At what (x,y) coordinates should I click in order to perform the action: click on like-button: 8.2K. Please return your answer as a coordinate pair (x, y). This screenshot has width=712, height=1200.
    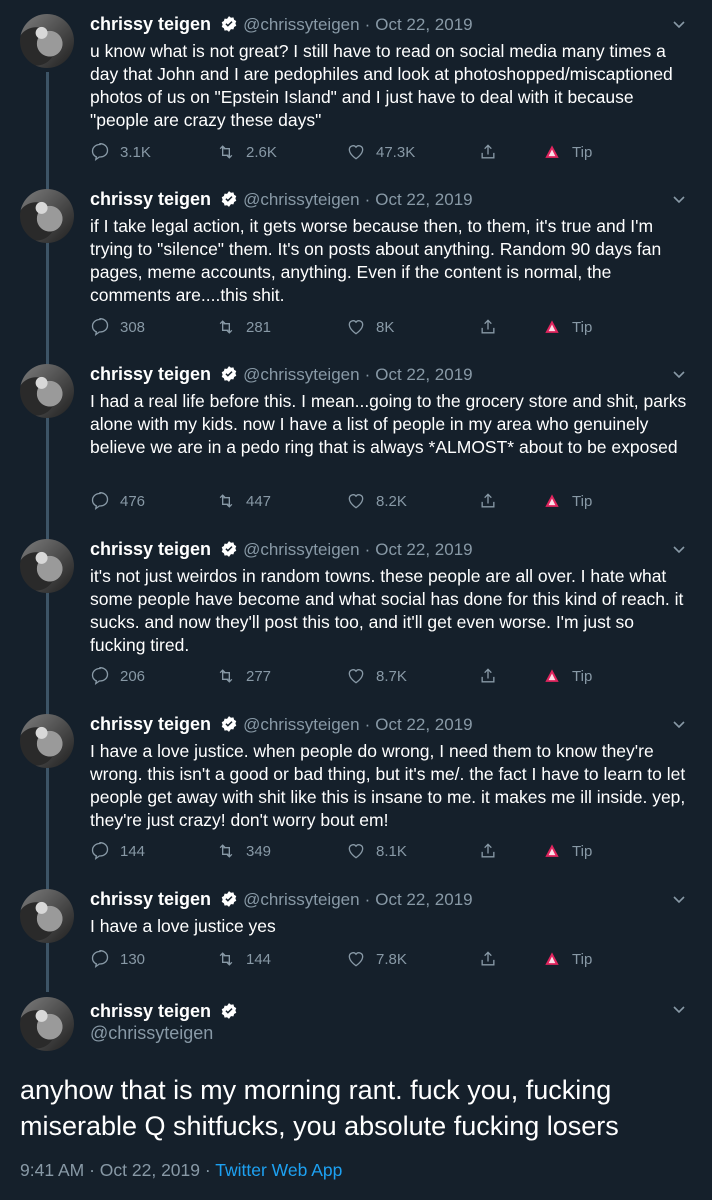
    Looking at the image, I should click on (376, 501).